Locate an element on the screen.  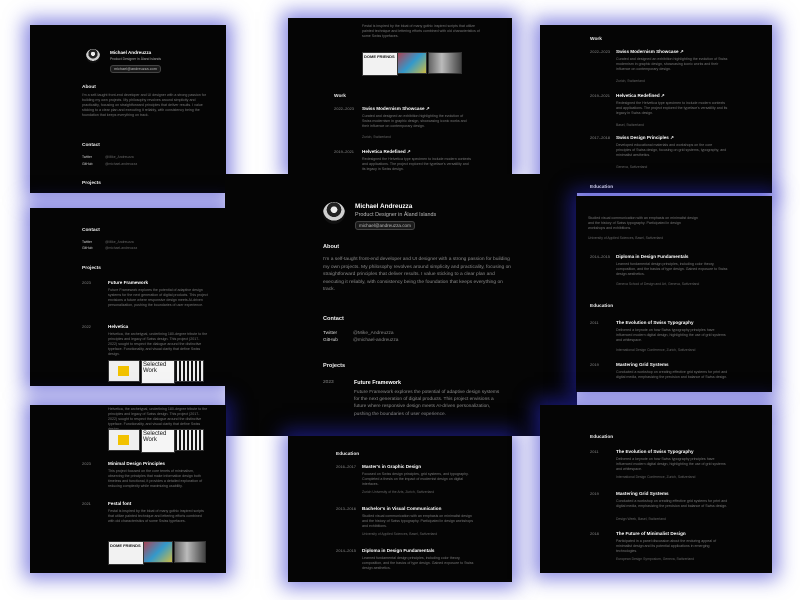
edub-title-3: Diploma in Design Fundamentals is located at coordinates (398, 550).